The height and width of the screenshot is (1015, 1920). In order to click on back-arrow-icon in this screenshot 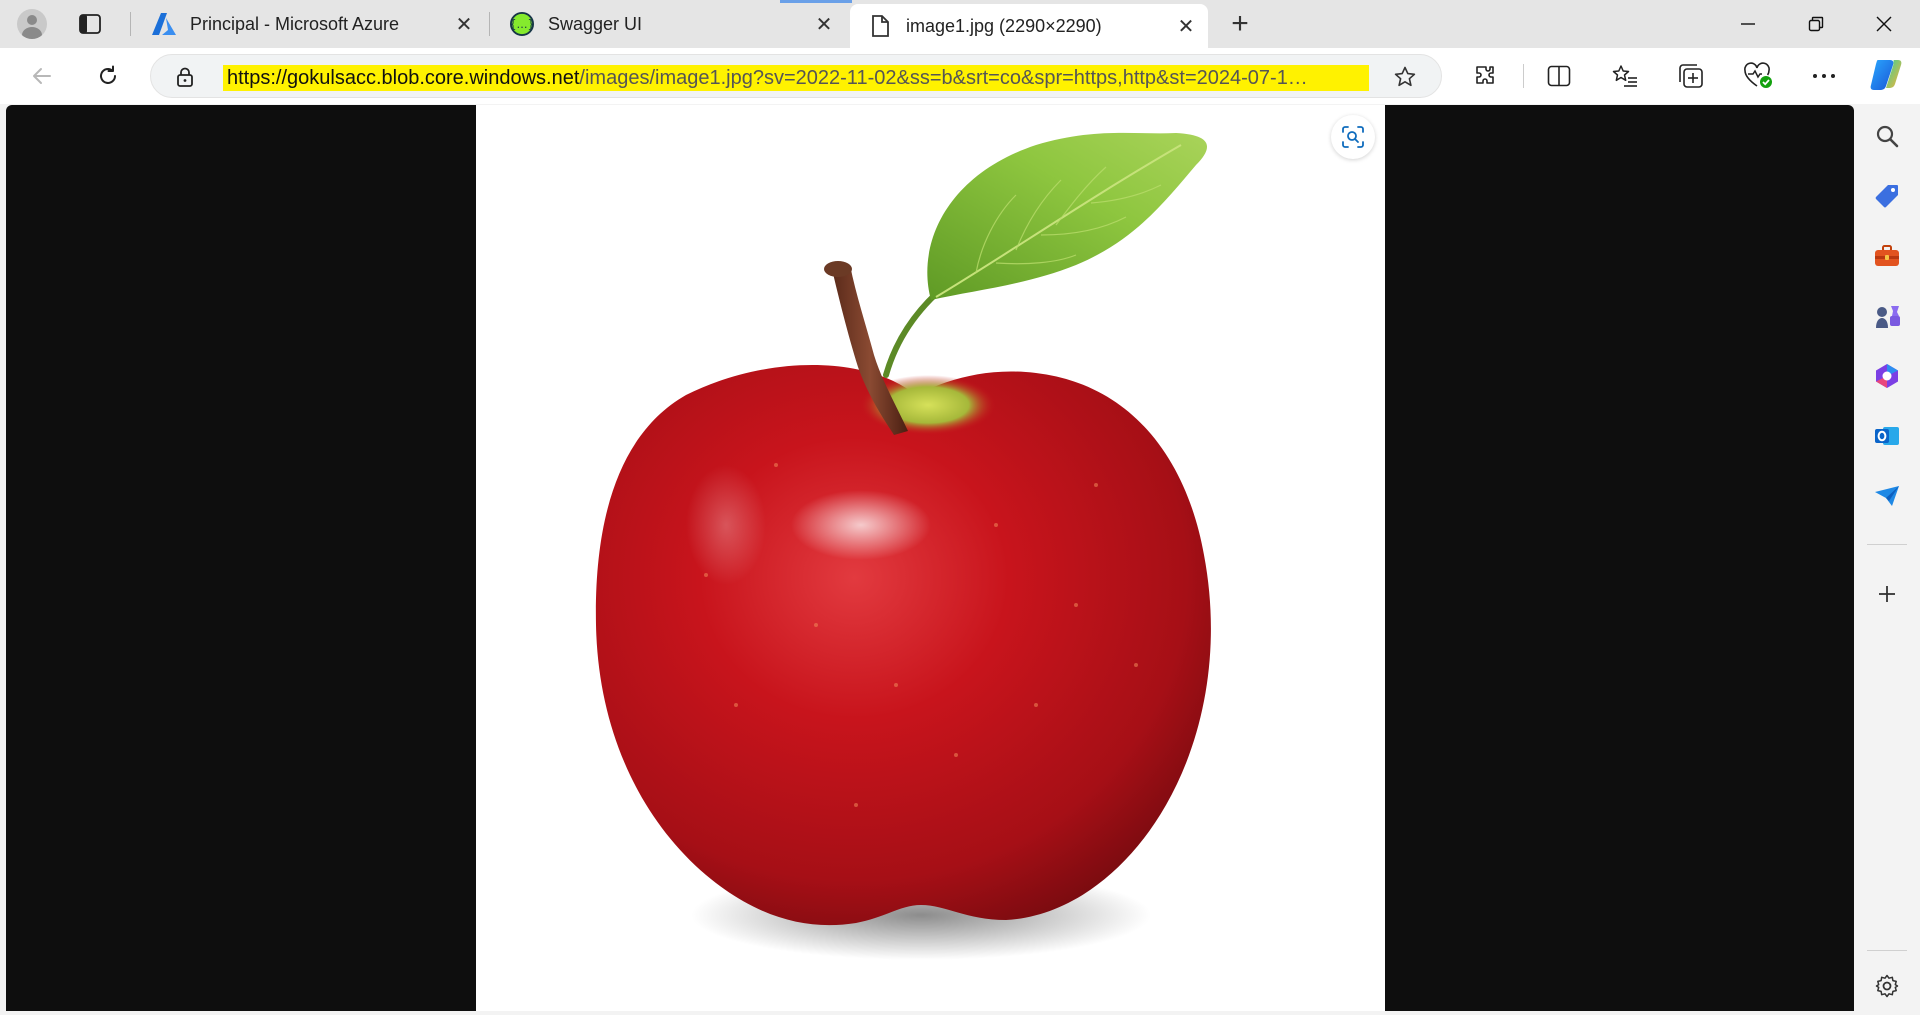, I will do `click(42, 76)`.